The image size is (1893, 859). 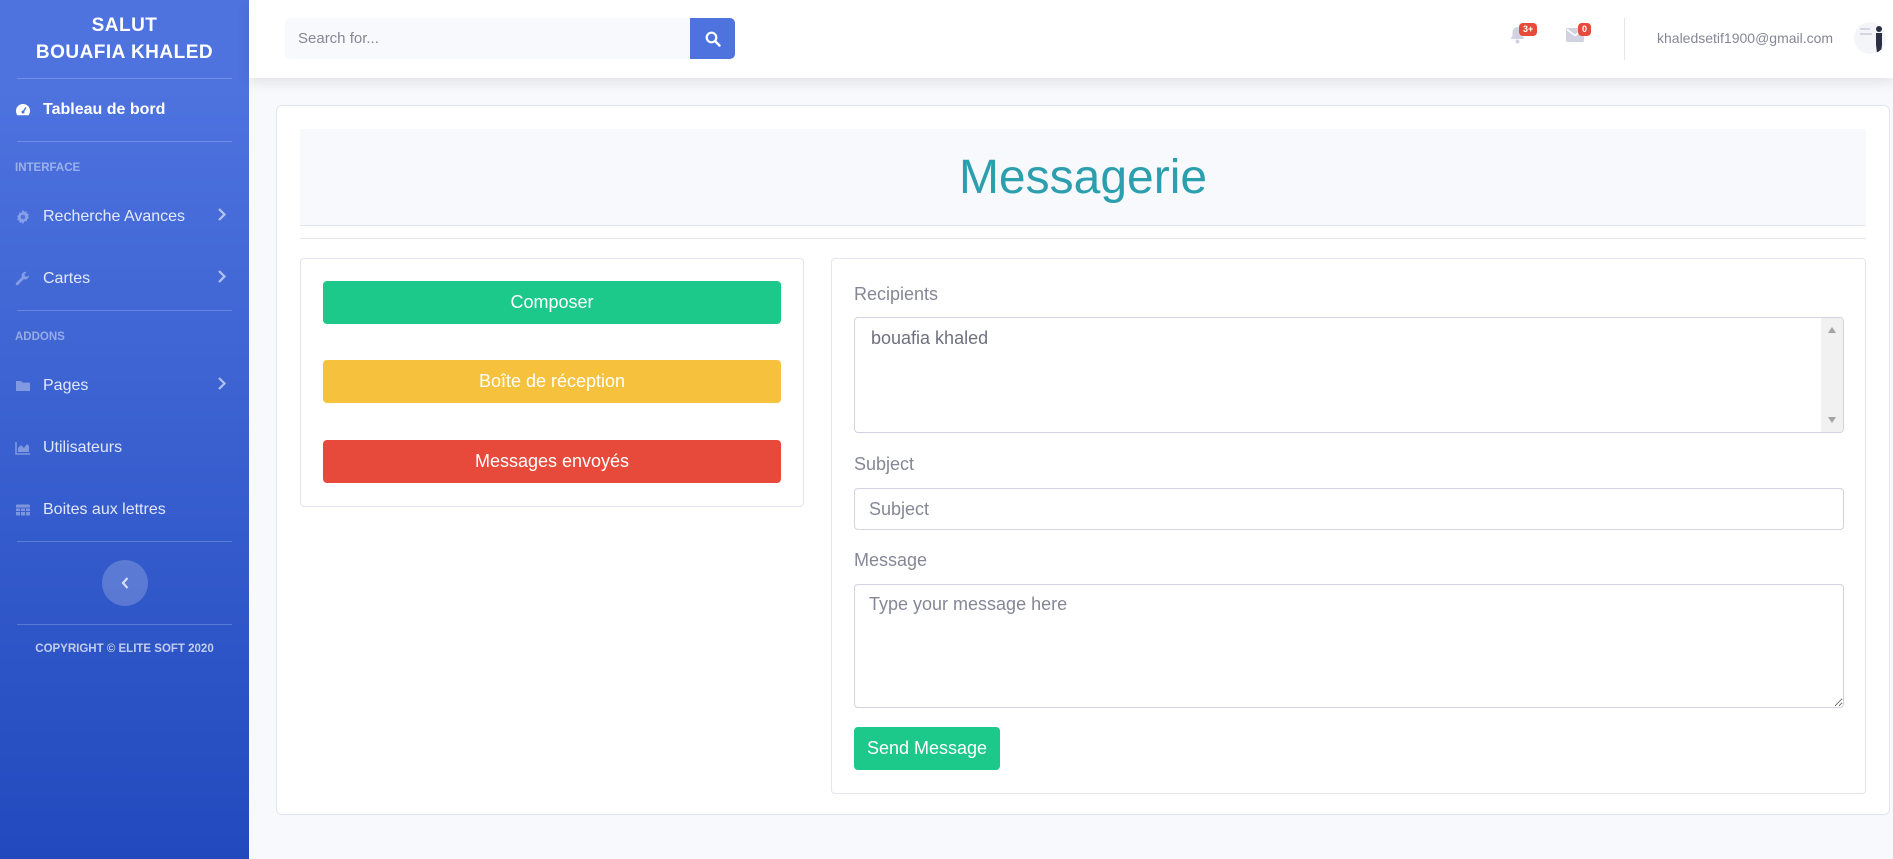 I want to click on search-icon, so click(x=713, y=39).